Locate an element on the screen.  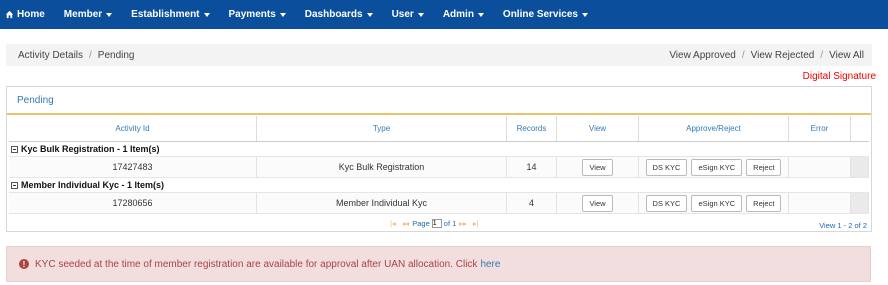
here-link: here is located at coordinates (490, 264).